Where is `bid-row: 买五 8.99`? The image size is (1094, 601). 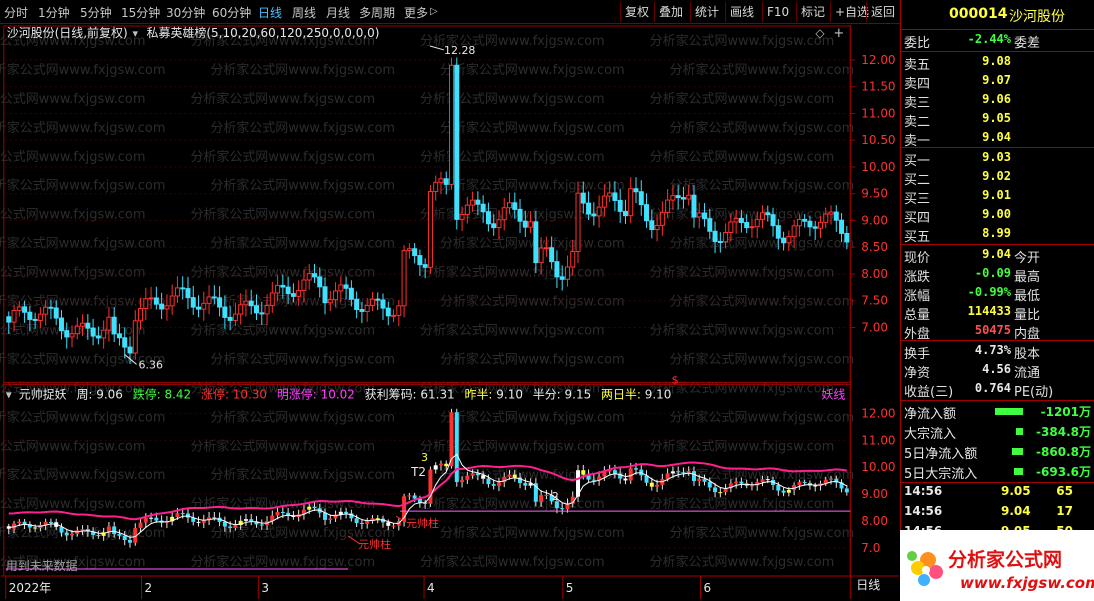 bid-row: 买五 8.99 is located at coordinates (997, 235).